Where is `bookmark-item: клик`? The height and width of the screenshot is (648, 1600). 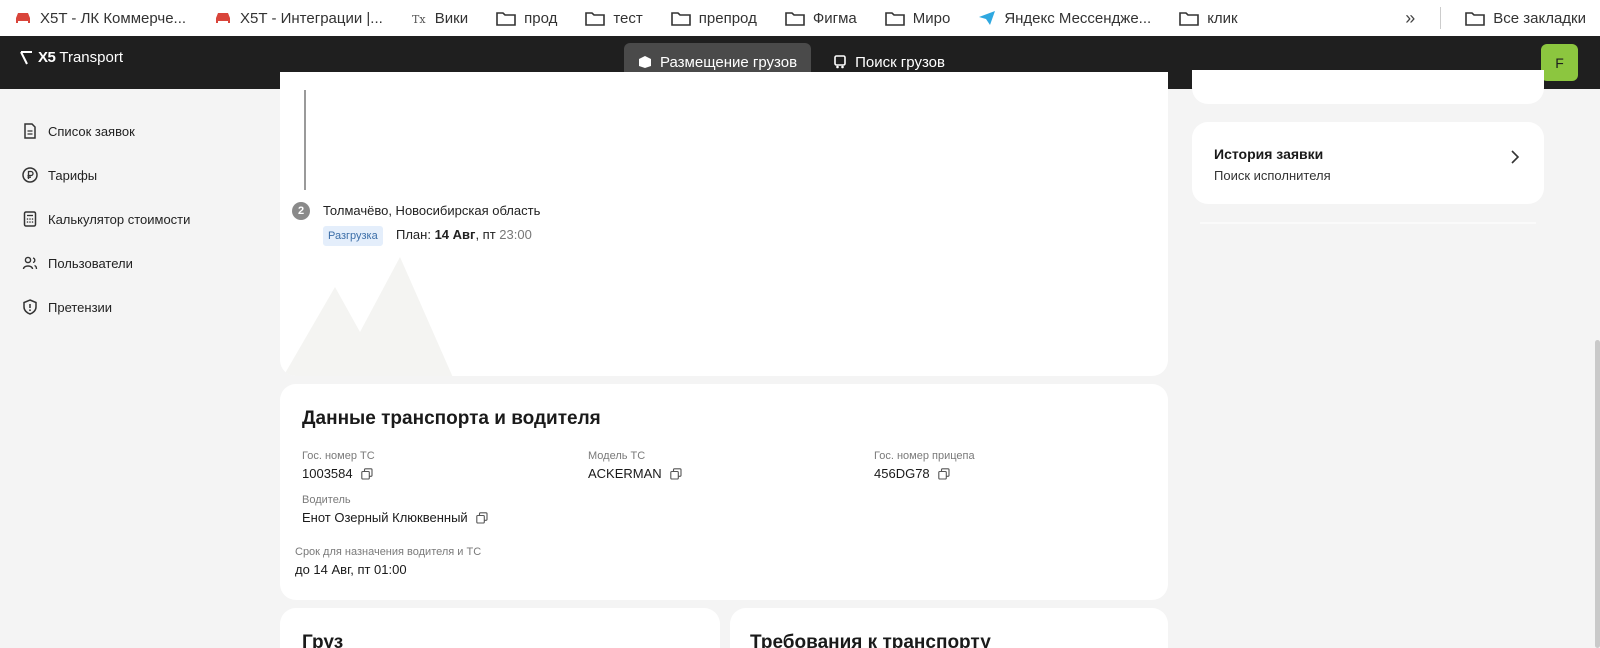 bookmark-item: клик is located at coordinates (1208, 18).